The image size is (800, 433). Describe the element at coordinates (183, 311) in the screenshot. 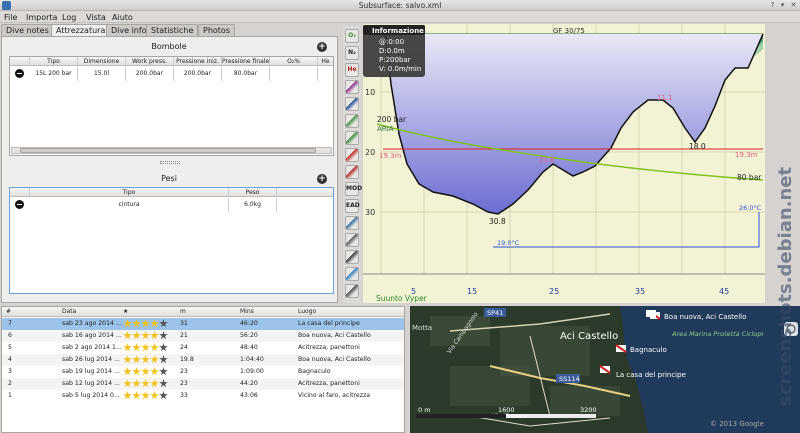

I see `col-header-depth: m` at that location.